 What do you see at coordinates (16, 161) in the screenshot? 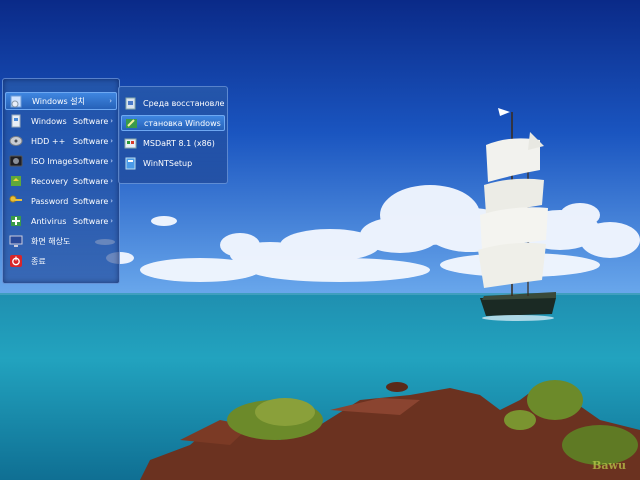
I see `iso-image-icon` at bounding box center [16, 161].